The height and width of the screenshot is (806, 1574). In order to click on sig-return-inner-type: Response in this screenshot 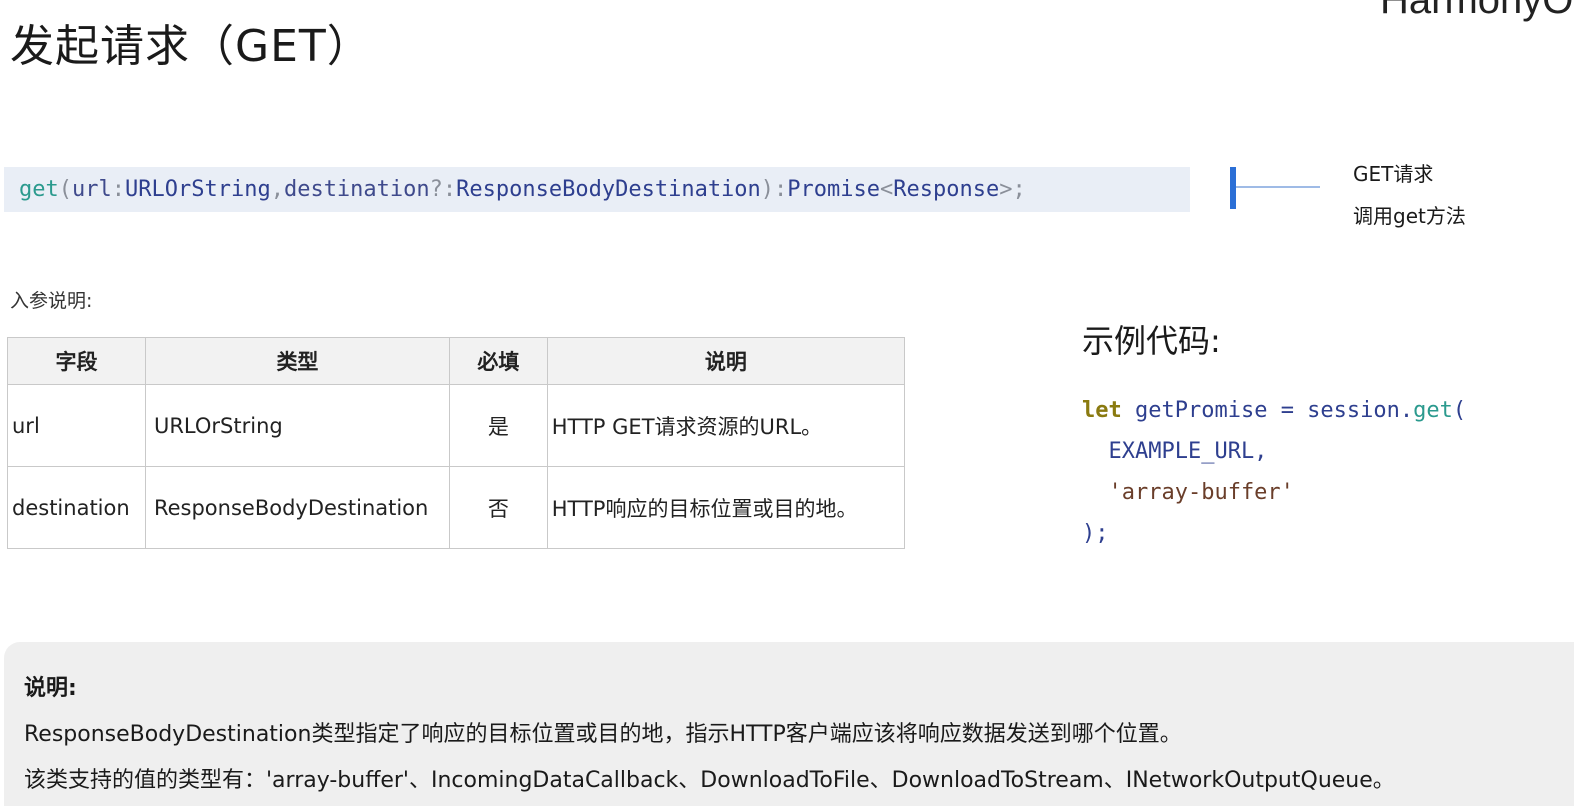, I will do `click(946, 189)`.